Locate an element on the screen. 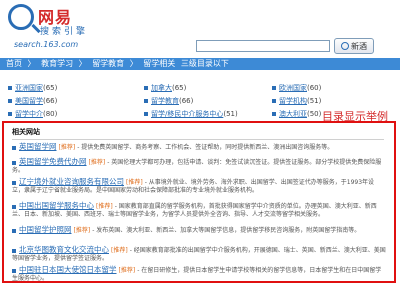 The image size is (400, 287). category-link: 留学教育 is located at coordinates (165, 101).